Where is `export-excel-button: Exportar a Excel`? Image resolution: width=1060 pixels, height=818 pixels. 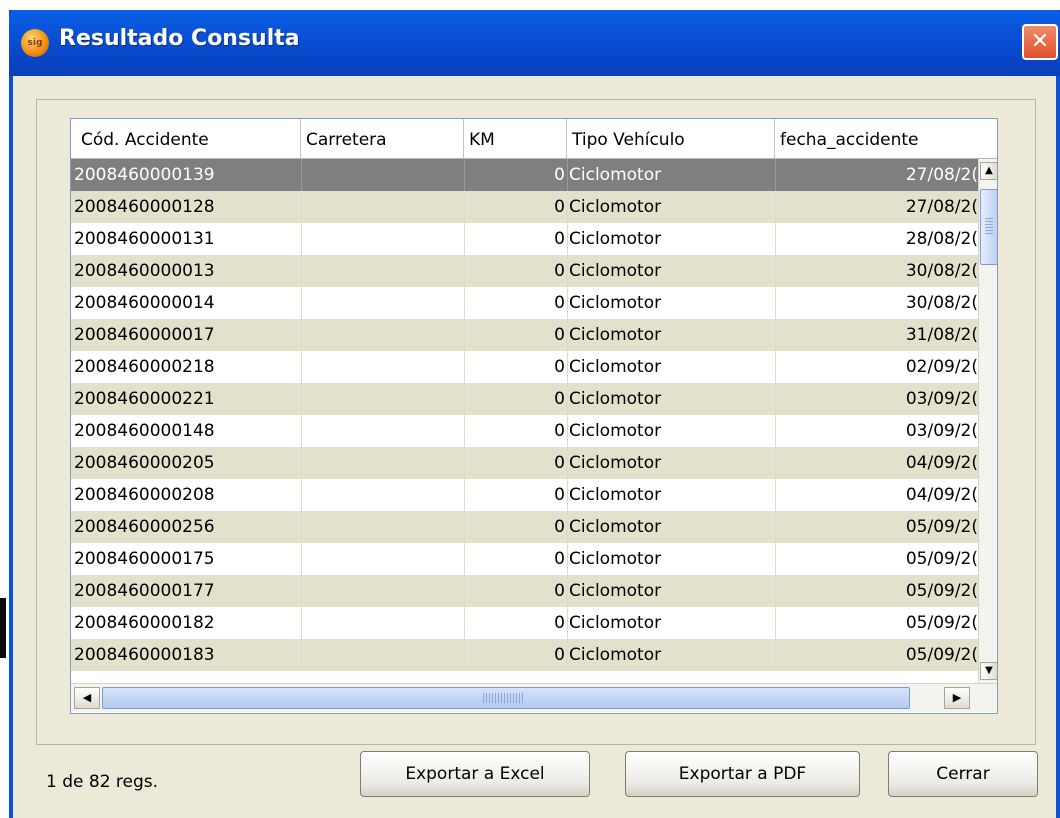
export-excel-button: Exportar a Excel is located at coordinates (475, 774).